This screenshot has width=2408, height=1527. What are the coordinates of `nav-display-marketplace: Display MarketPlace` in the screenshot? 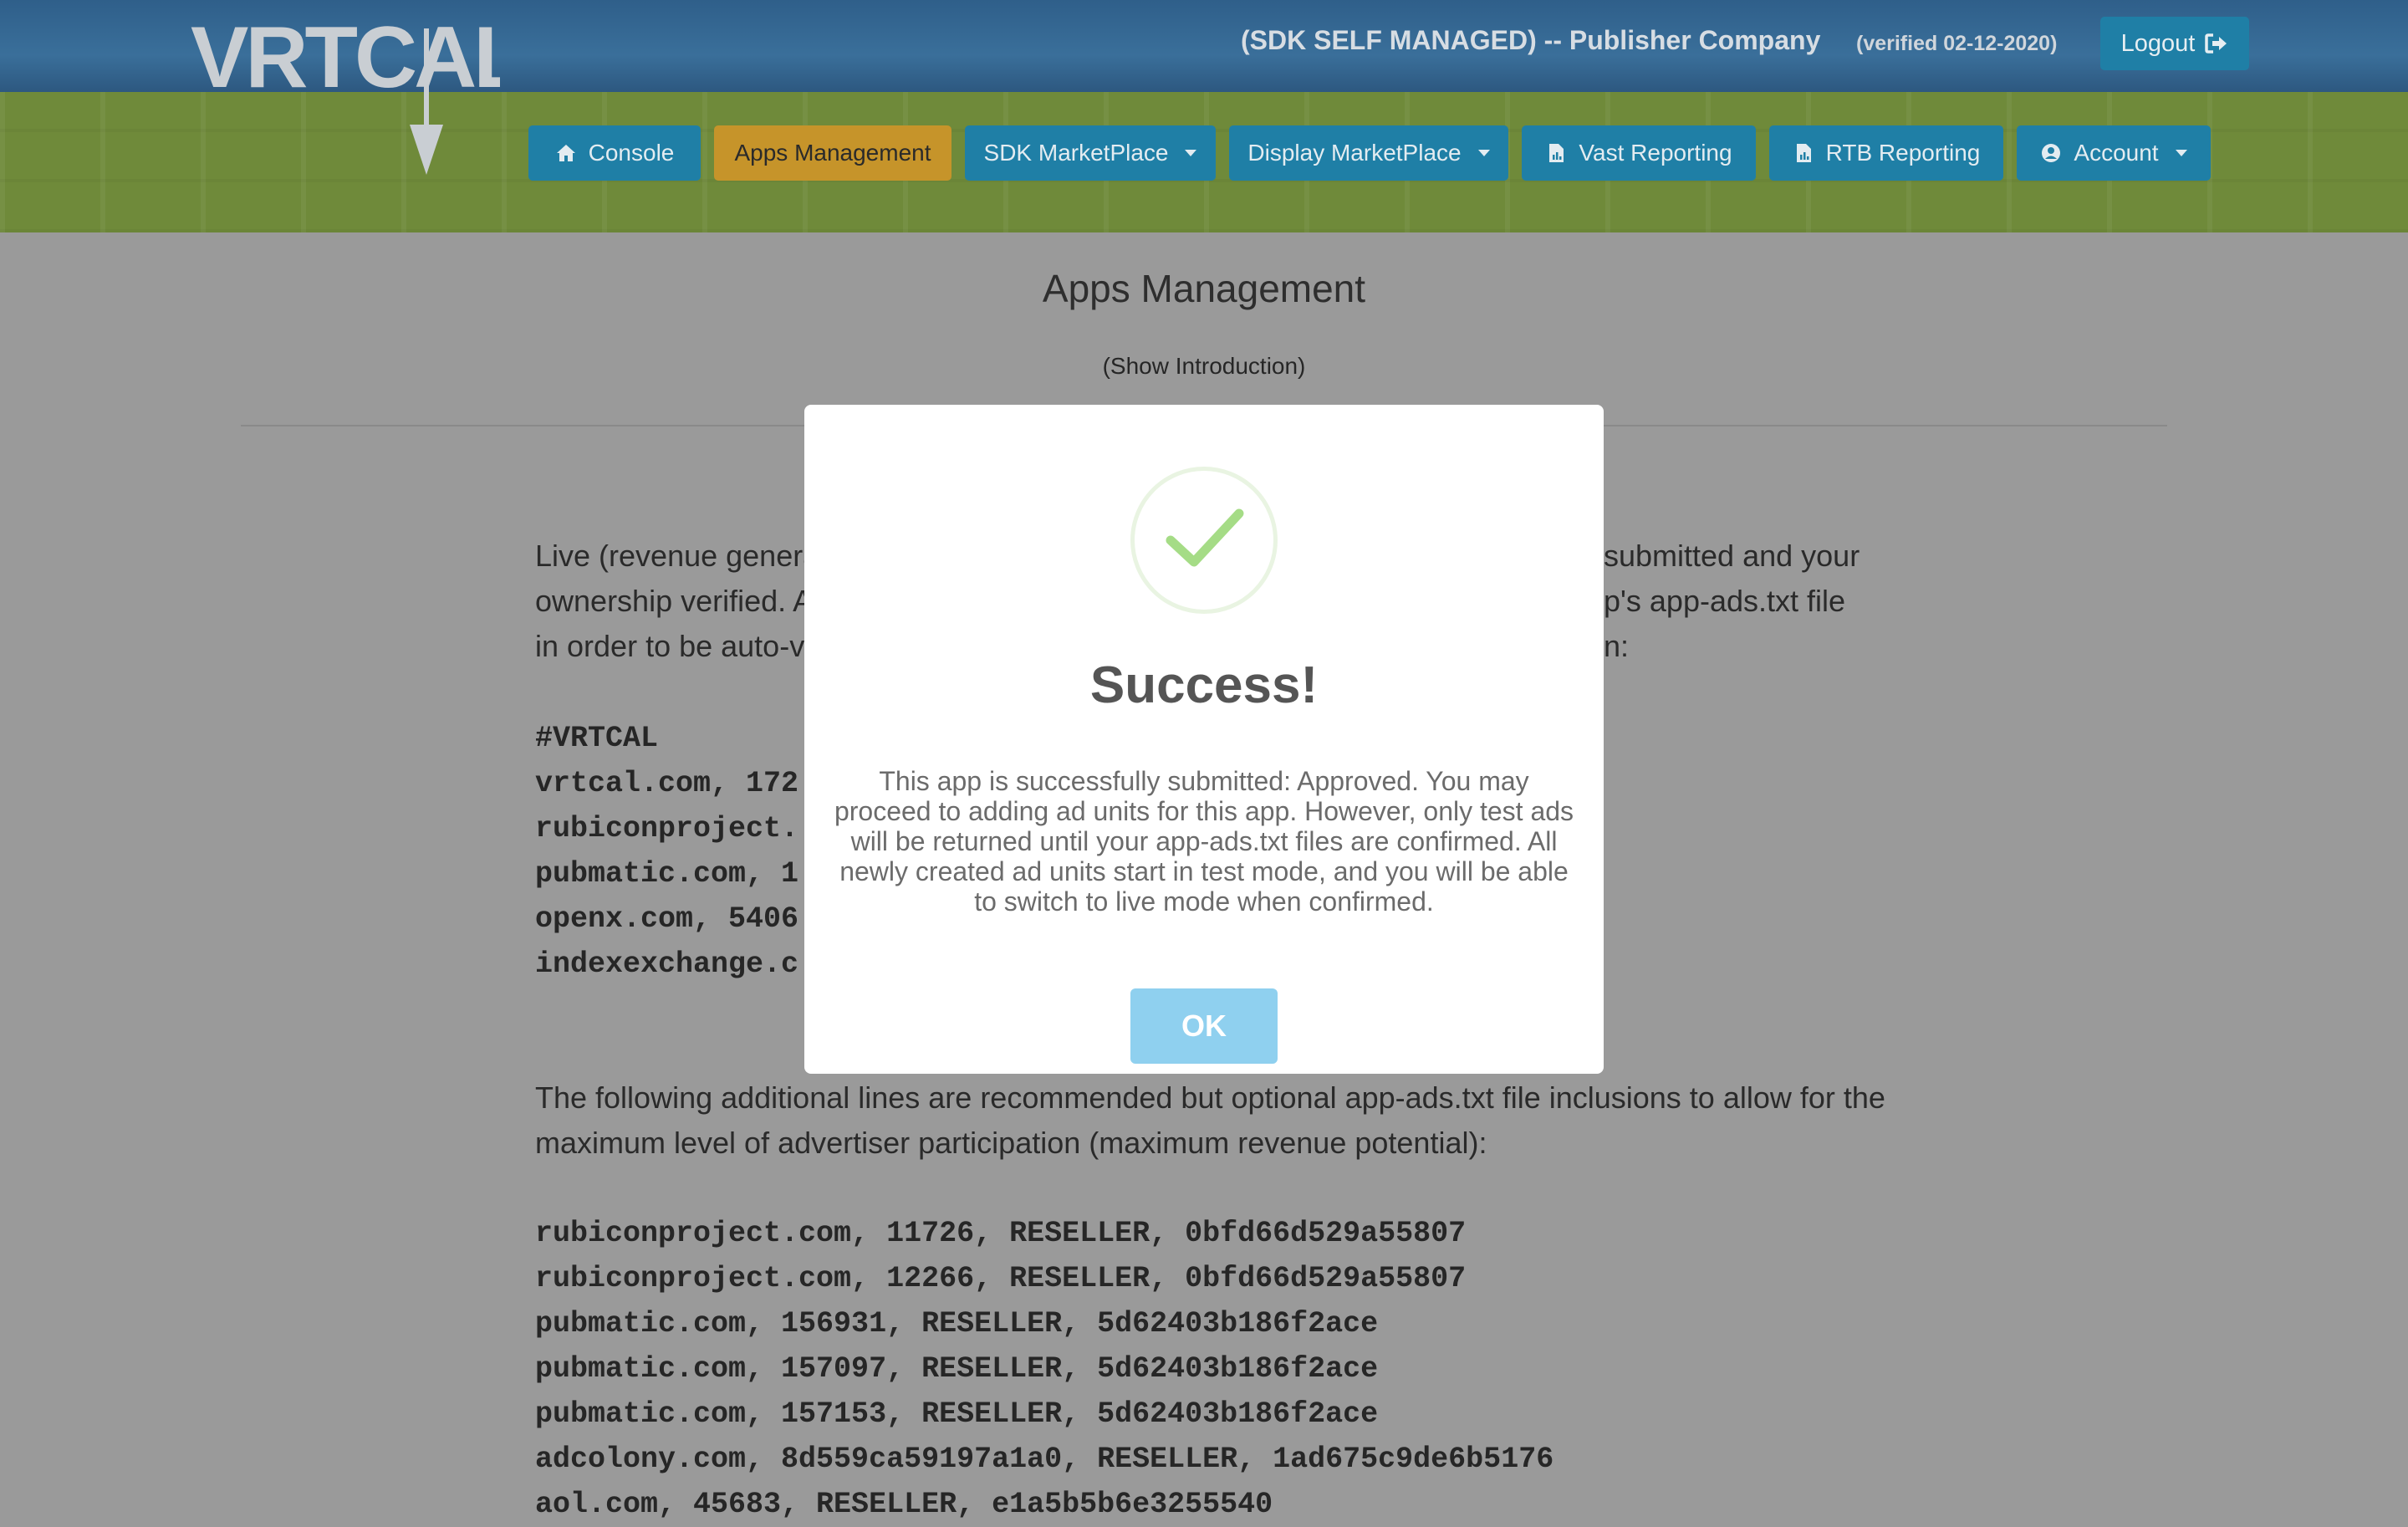 It's located at (1368, 153).